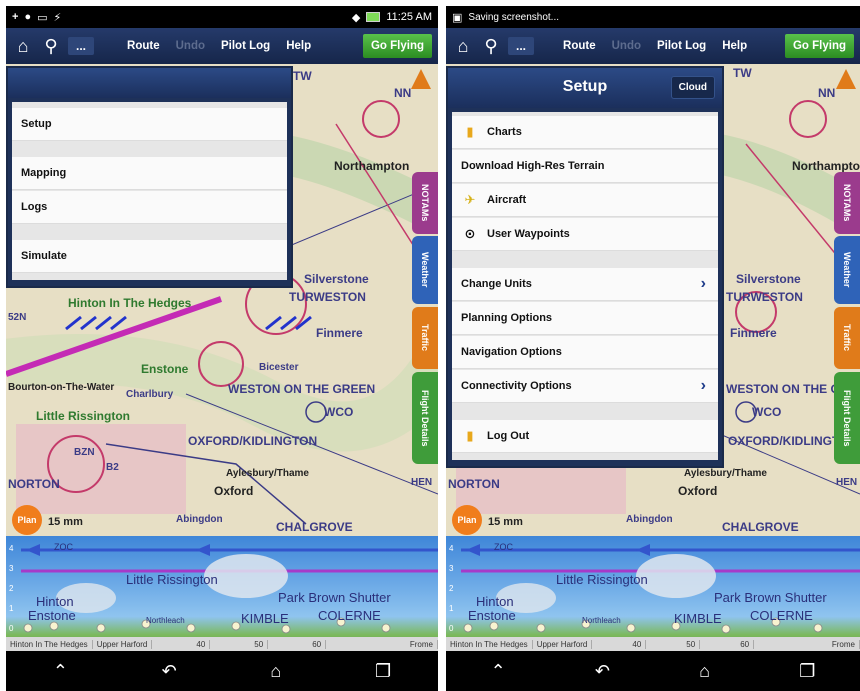 The height and width of the screenshot is (691, 860). Describe the element at coordinates (511, 352) in the screenshot. I see `setup-item-label: Navigation Options` at that location.